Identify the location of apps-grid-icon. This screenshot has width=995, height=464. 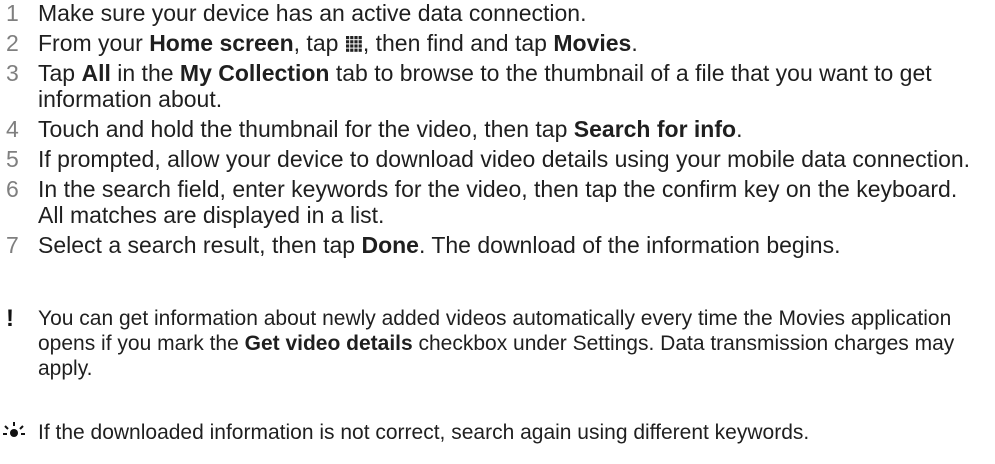
(353, 44).